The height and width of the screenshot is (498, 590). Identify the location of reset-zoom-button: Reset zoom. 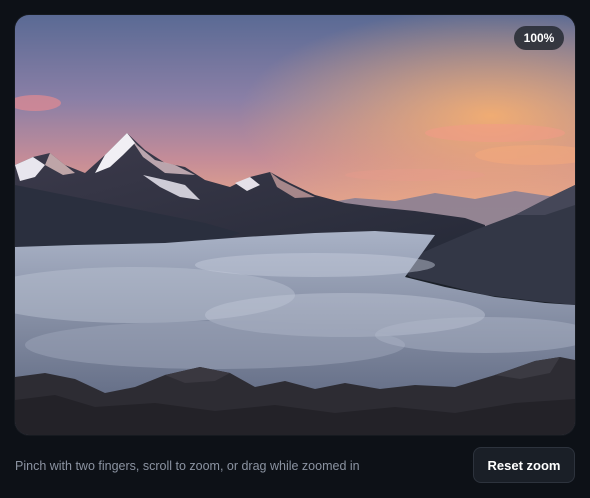
(524, 465).